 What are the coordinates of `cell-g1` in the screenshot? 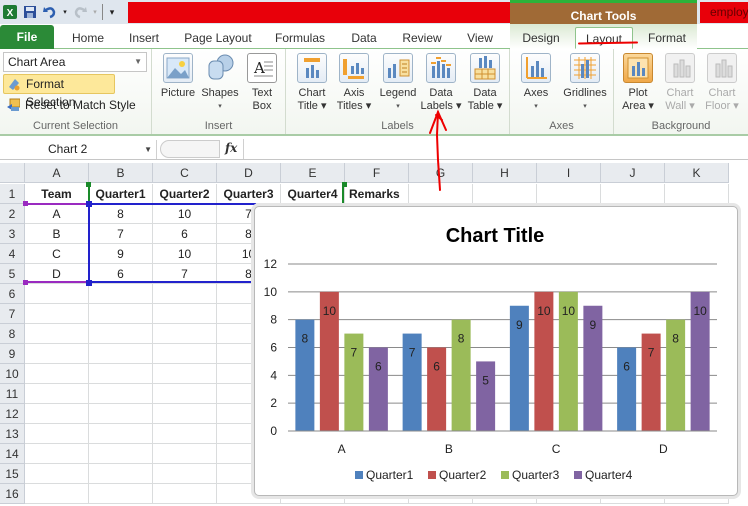 It's located at (441, 194).